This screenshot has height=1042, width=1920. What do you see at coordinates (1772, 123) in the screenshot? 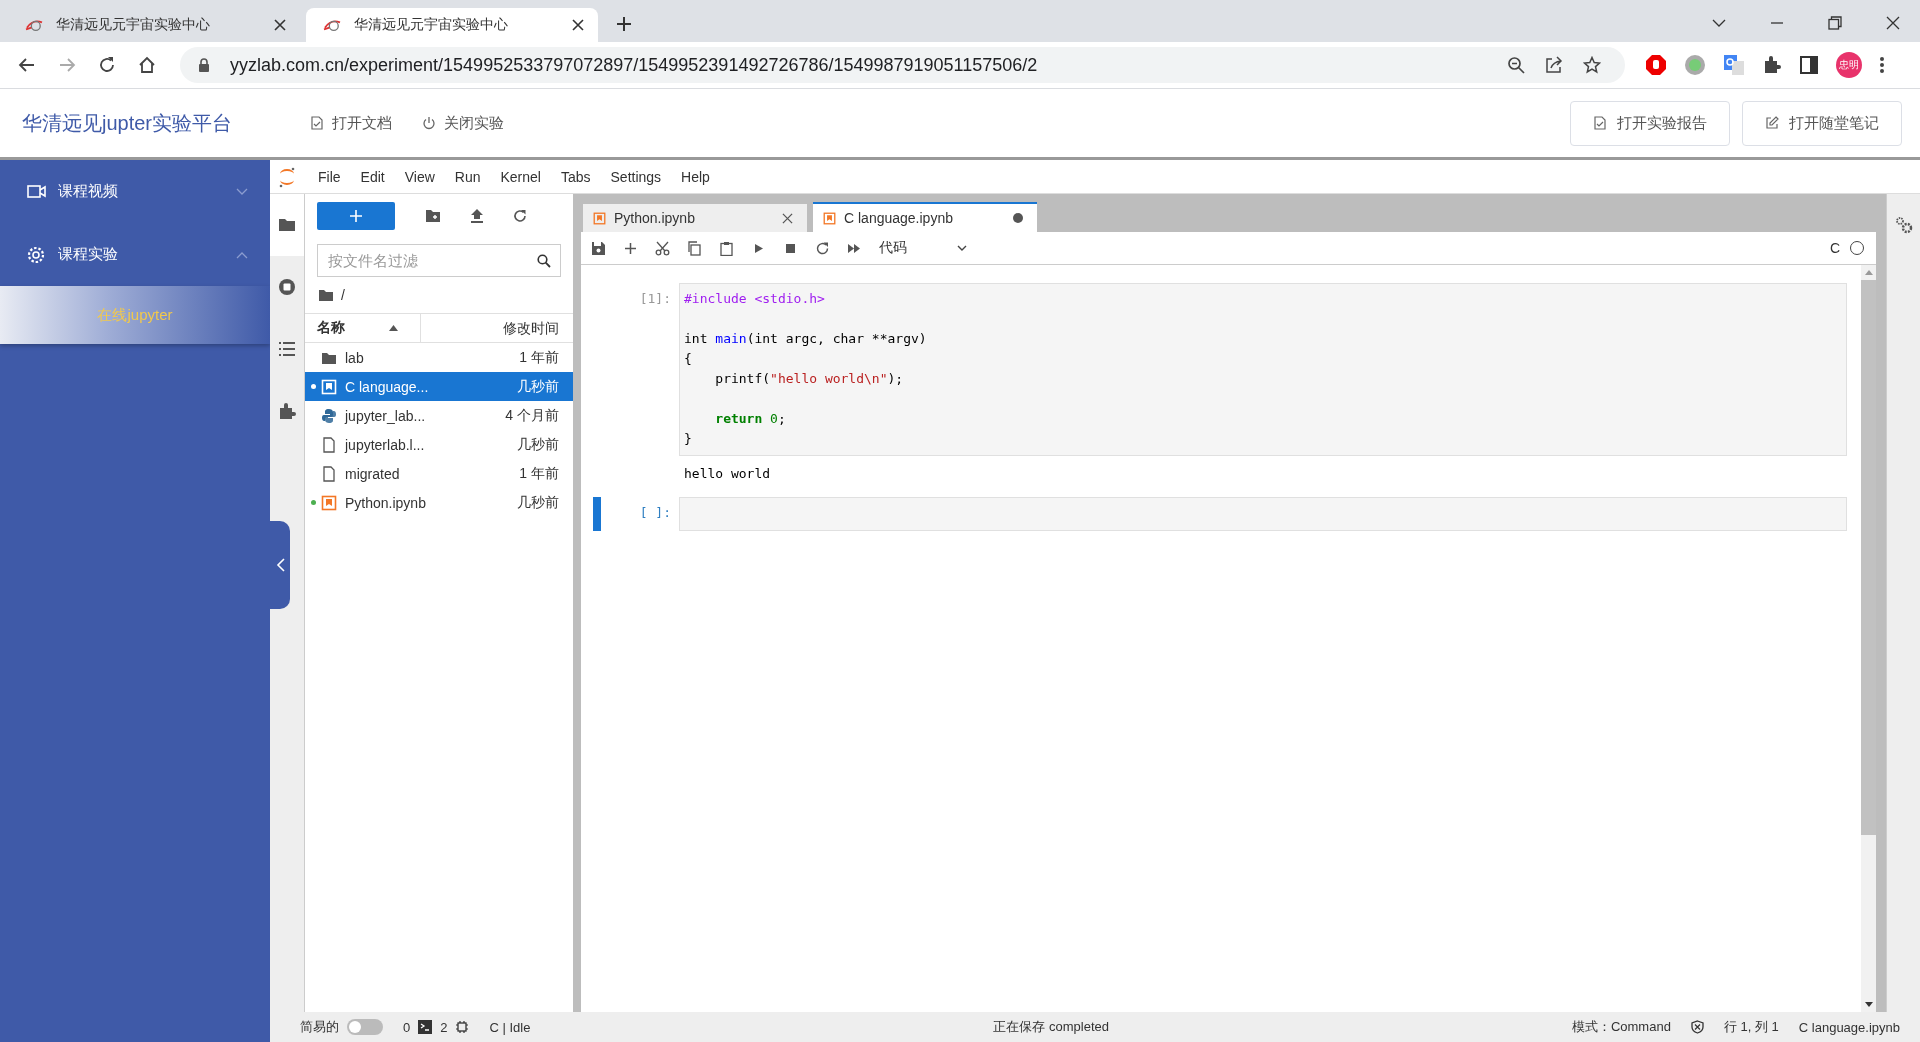
I see `edit-icon` at bounding box center [1772, 123].